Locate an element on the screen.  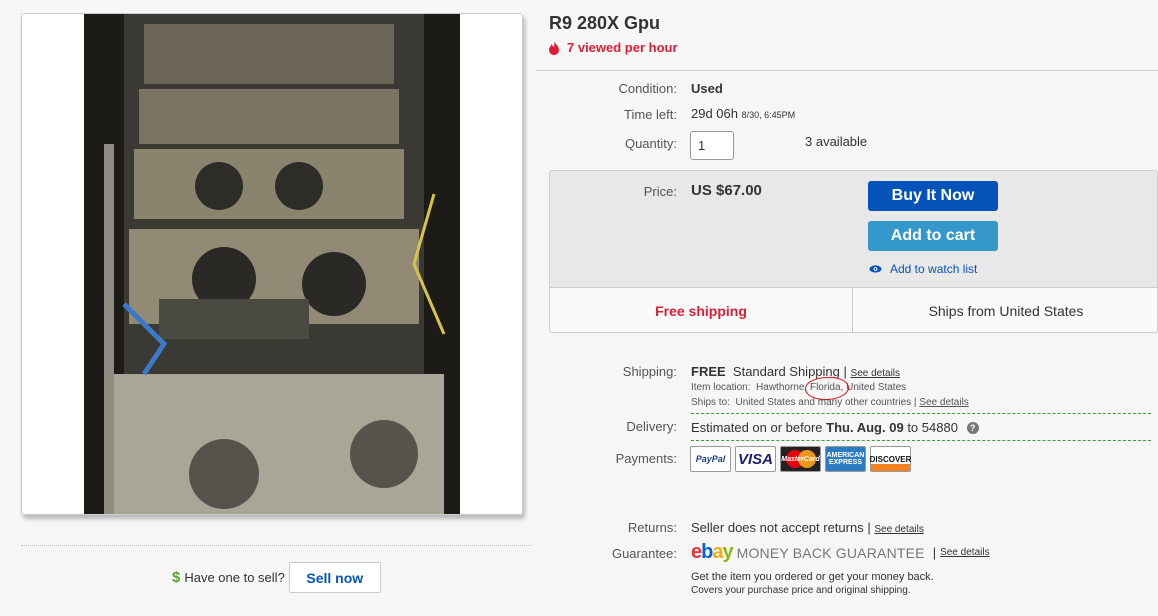
price-value: US $67.00 is located at coordinates (726, 190).